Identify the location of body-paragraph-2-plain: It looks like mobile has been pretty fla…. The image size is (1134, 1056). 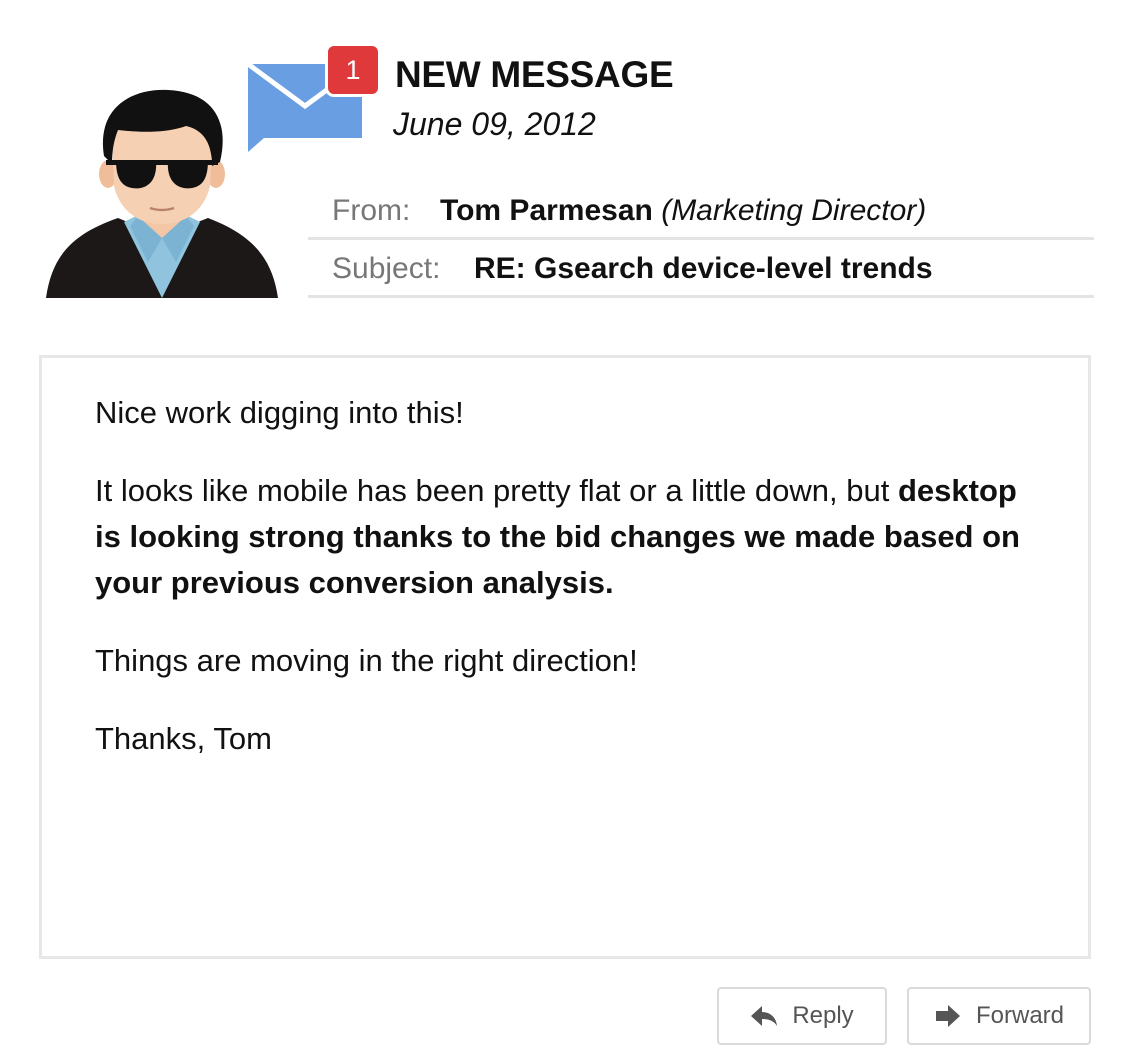
(492, 490).